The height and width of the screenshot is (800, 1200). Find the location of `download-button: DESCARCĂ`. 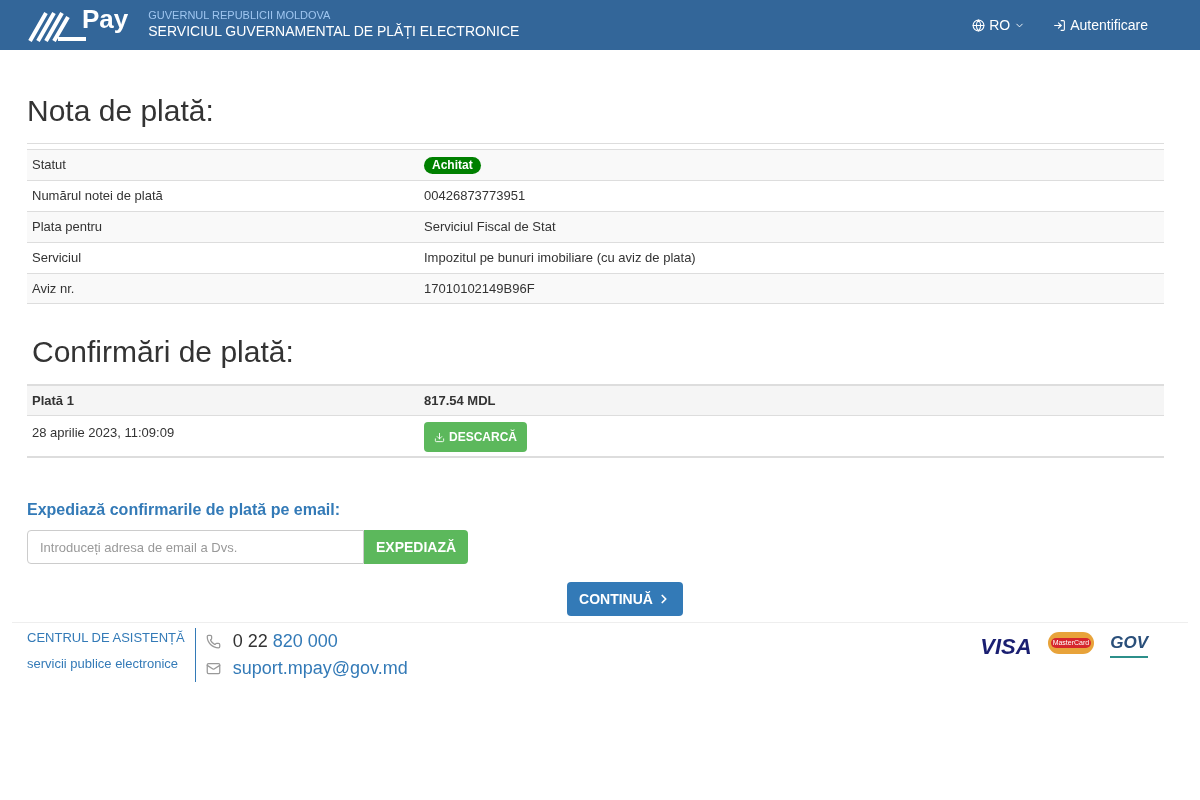

download-button: DESCARCĂ is located at coordinates (475, 437).